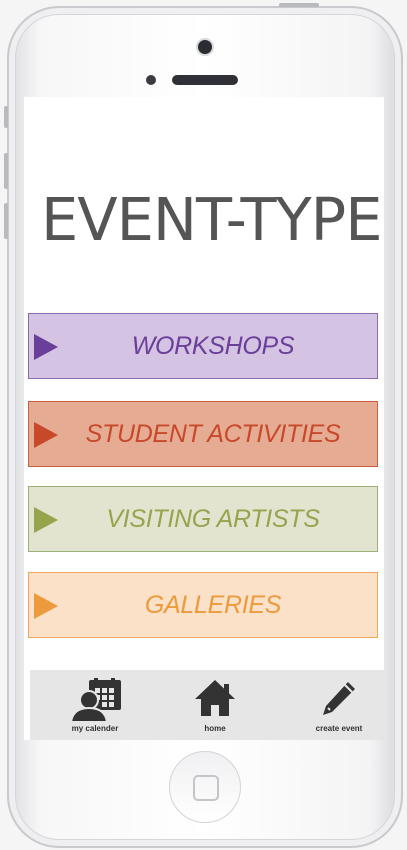  Describe the element at coordinates (95, 700) in the screenshot. I see `calendar-person-icon` at that location.